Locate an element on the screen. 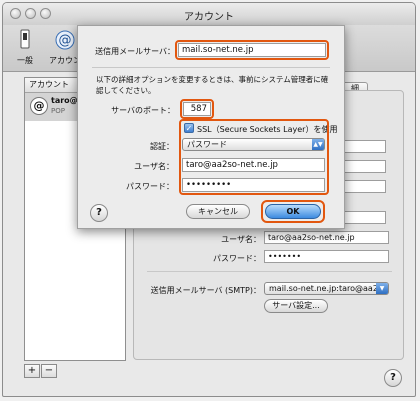 The height and width of the screenshot is (401, 420). smtp-server-value: mail.so-net.ne.jp:taro@aa2 is located at coordinates (323, 288).